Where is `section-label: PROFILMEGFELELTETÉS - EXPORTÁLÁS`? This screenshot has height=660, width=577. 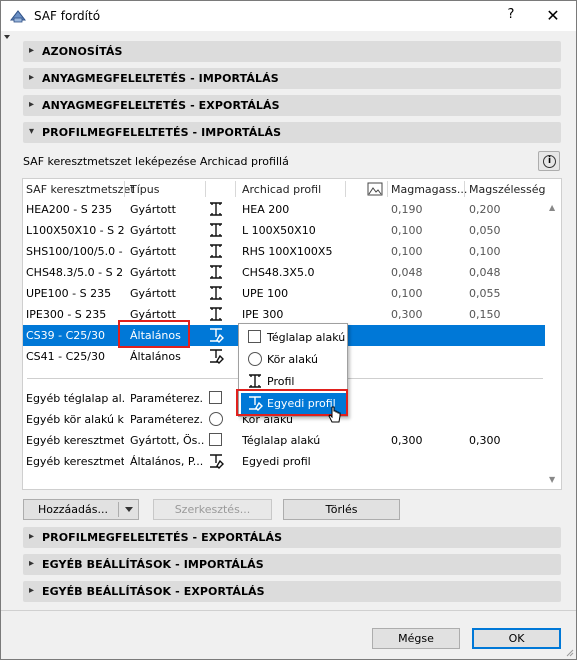 section-label: PROFILMEGFELELTETÉS - EXPORTÁLÁS is located at coordinates (162, 537).